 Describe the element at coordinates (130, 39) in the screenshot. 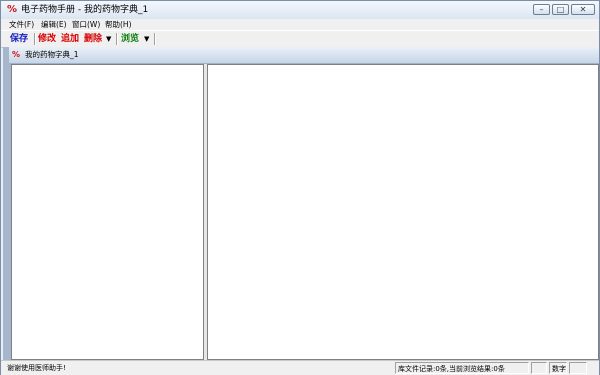

I see `browse-button: 浏览` at that location.